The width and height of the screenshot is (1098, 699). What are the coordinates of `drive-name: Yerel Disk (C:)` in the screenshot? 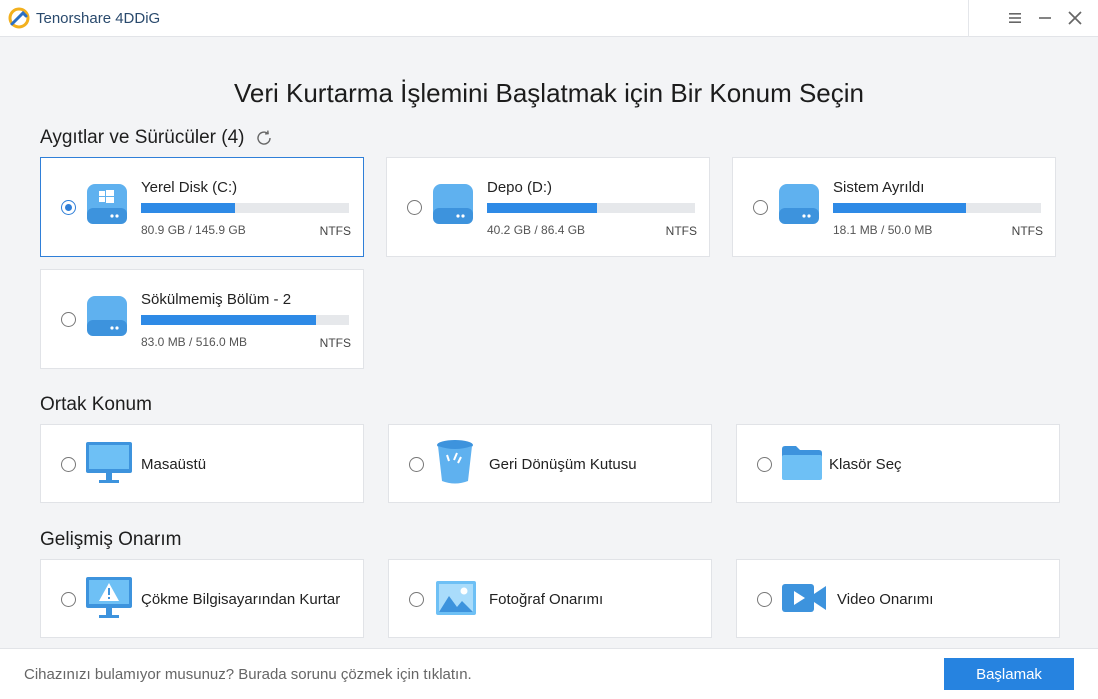 It's located at (189, 187).